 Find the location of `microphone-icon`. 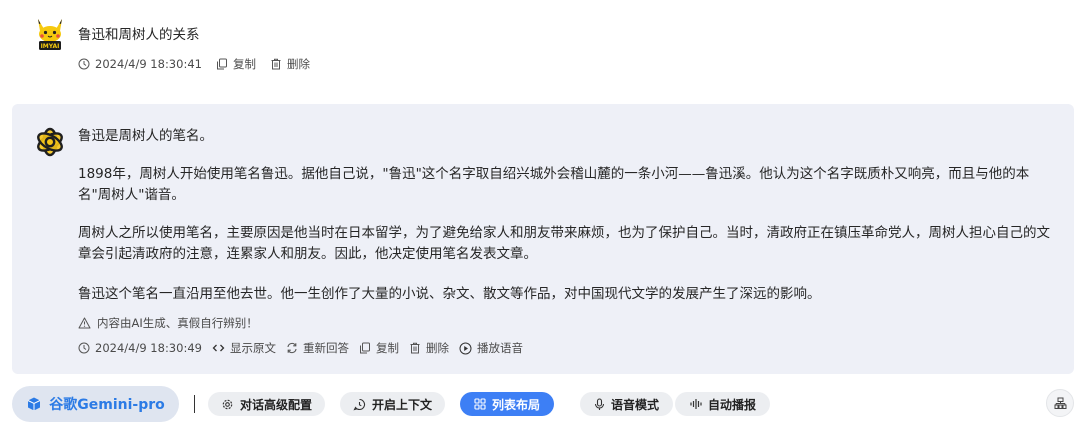

microphone-icon is located at coordinates (599, 403).